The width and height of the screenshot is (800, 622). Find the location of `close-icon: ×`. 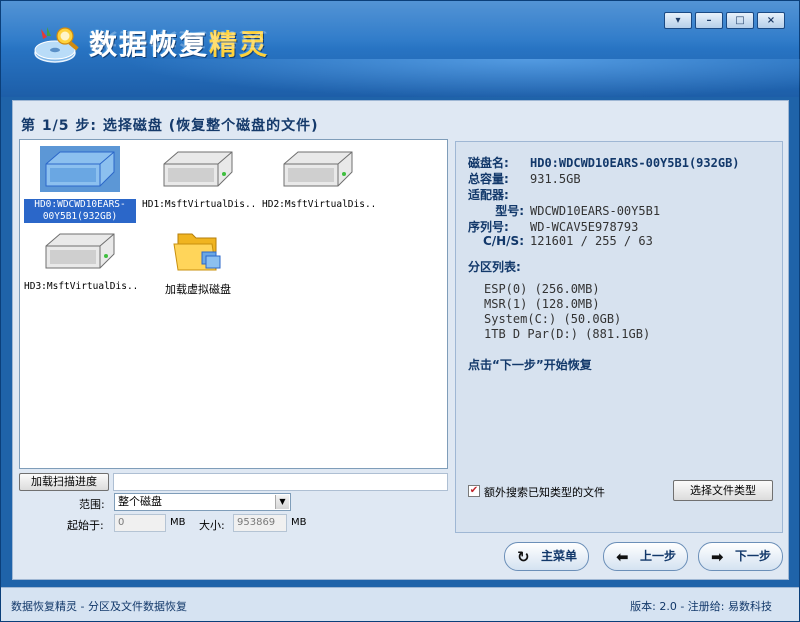

close-icon: × is located at coordinates (771, 20).